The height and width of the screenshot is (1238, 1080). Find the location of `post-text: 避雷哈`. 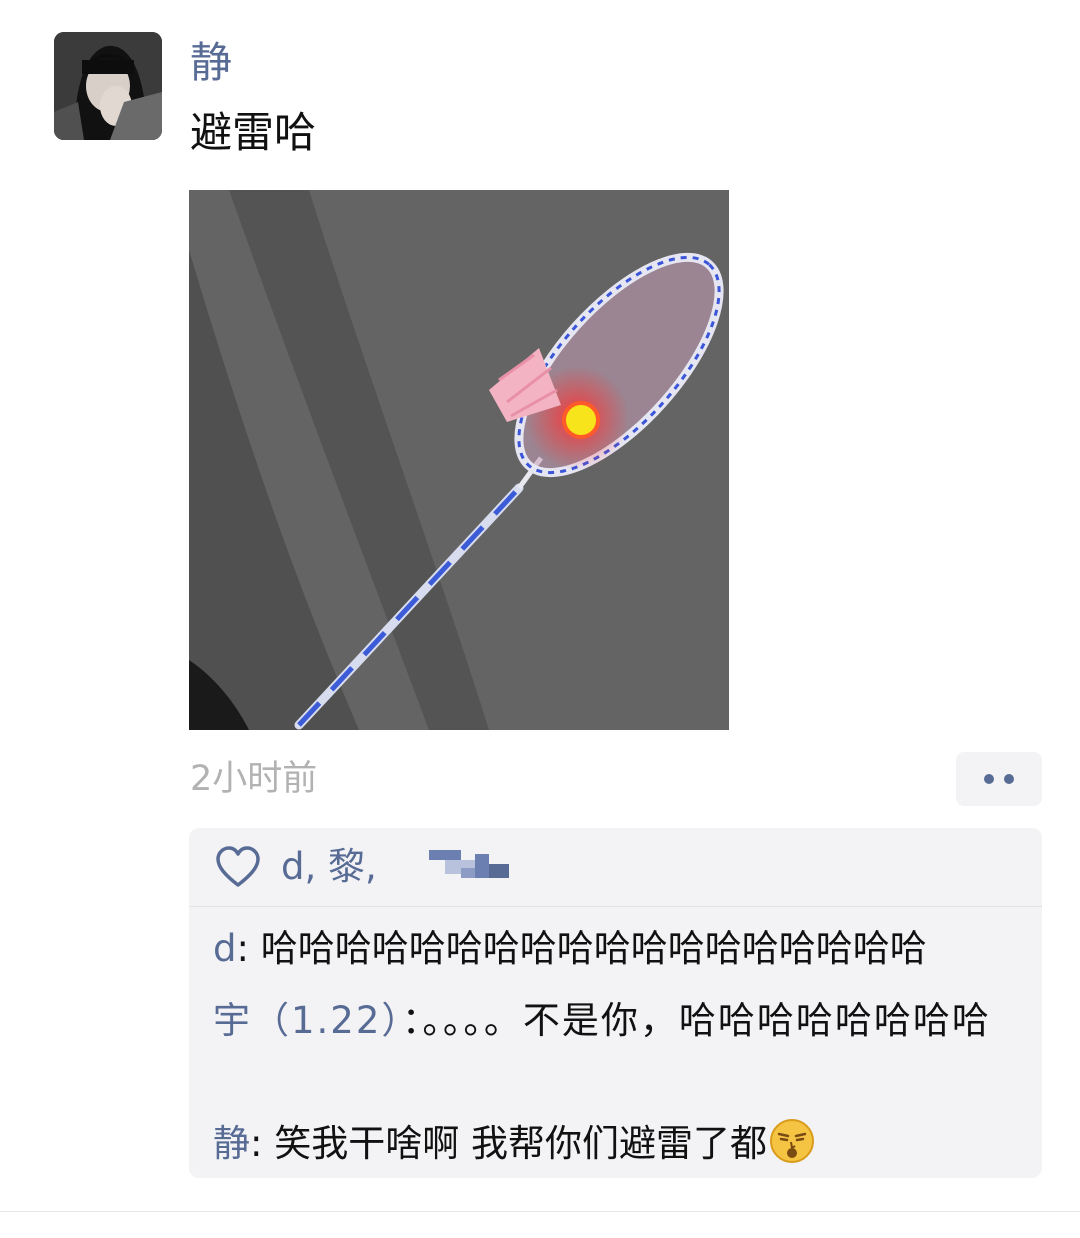

post-text: 避雷哈 is located at coordinates (253, 132).